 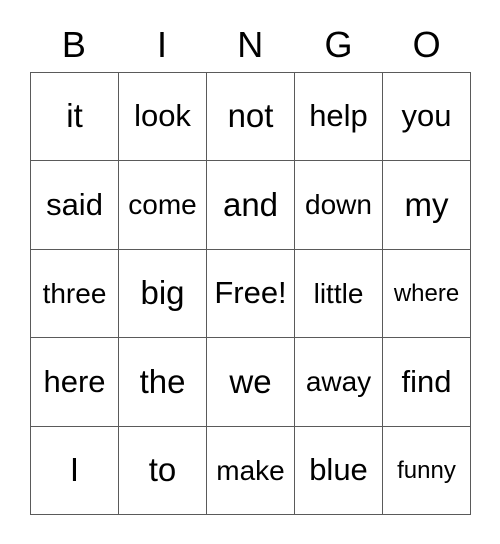 I want to click on column-header-b: B, so click(x=74, y=44).